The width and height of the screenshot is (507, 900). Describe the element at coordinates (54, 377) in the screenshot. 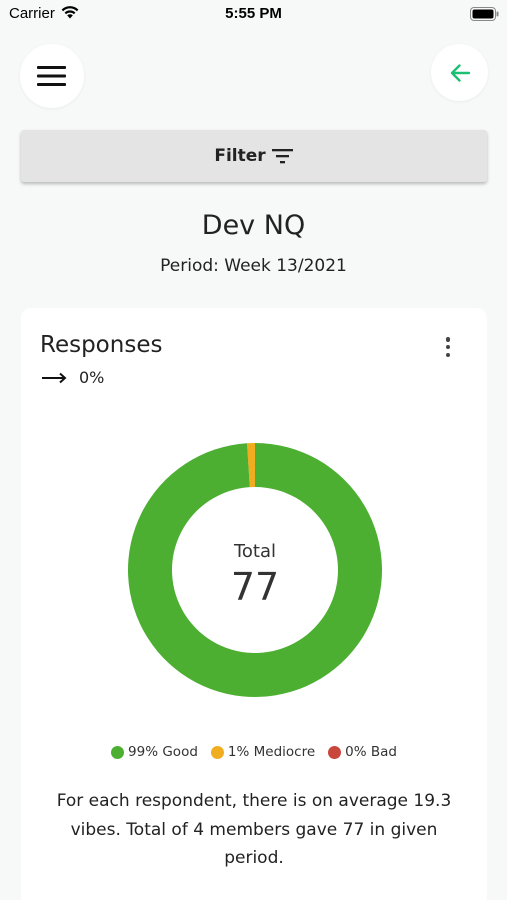

I see `arrow-right-icon` at that location.